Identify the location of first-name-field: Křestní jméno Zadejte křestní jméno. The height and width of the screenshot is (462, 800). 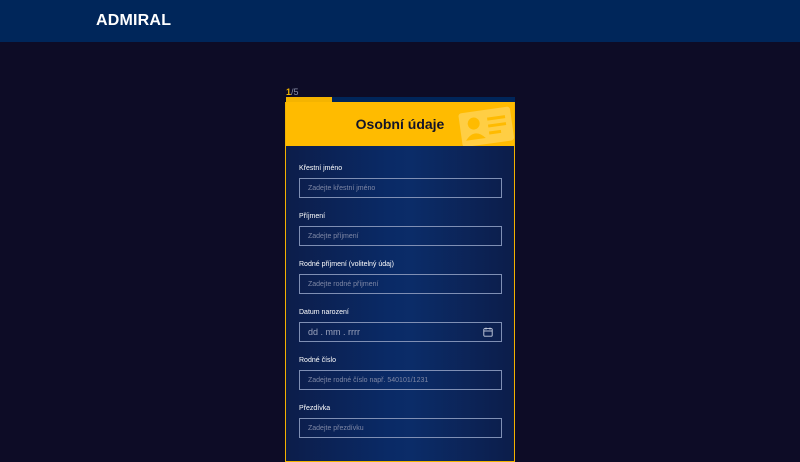
(400, 181).